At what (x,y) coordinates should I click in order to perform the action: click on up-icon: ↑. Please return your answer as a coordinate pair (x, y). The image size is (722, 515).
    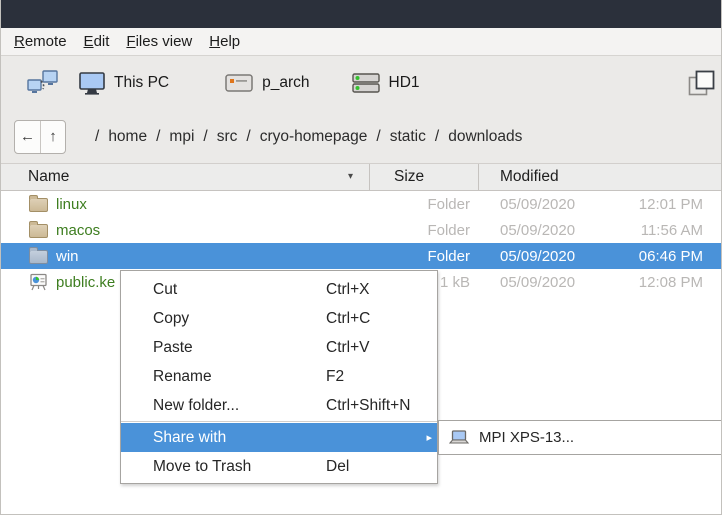
    Looking at the image, I should click on (53, 136).